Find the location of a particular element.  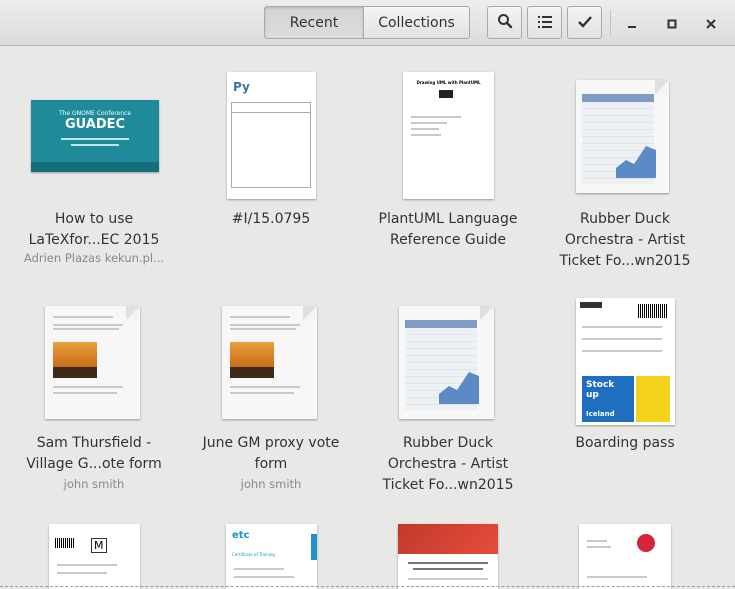

tab-collections: Collections is located at coordinates (416, 22).